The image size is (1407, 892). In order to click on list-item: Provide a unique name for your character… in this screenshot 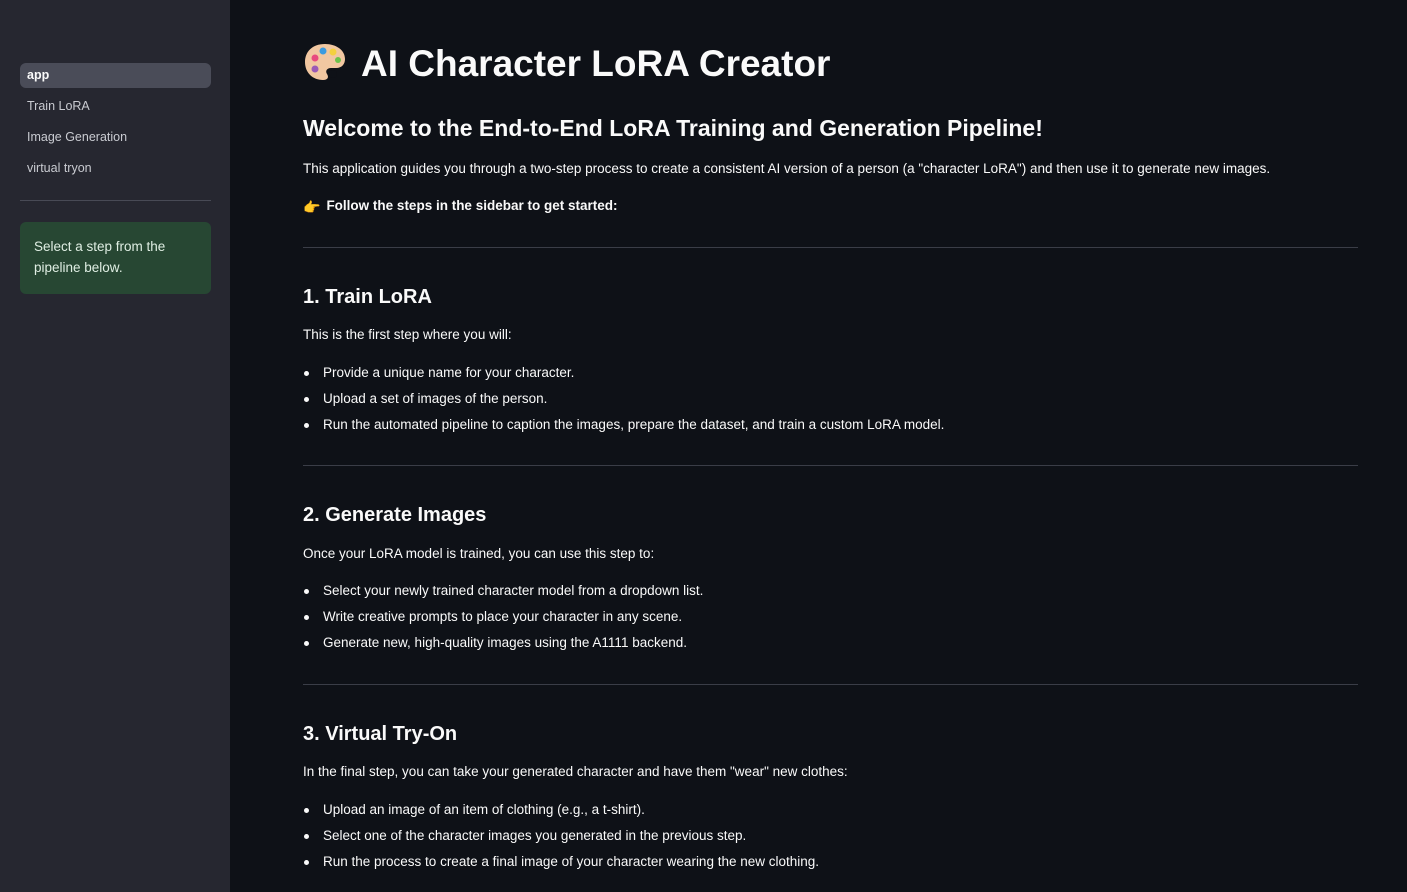, I will do `click(623, 373)`.